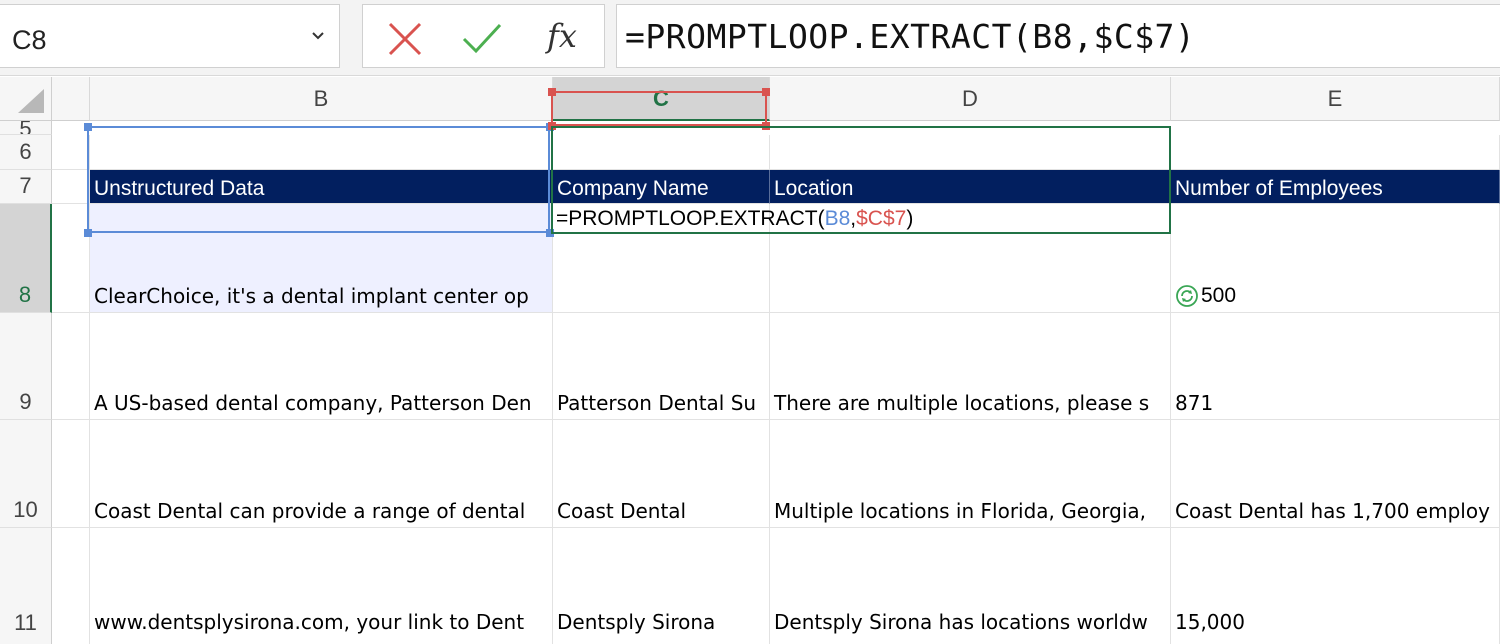 This screenshot has width=1500, height=644. What do you see at coordinates (837, 218) in the screenshot?
I see `formula-ref-b8: B8` at bounding box center [837, 218].